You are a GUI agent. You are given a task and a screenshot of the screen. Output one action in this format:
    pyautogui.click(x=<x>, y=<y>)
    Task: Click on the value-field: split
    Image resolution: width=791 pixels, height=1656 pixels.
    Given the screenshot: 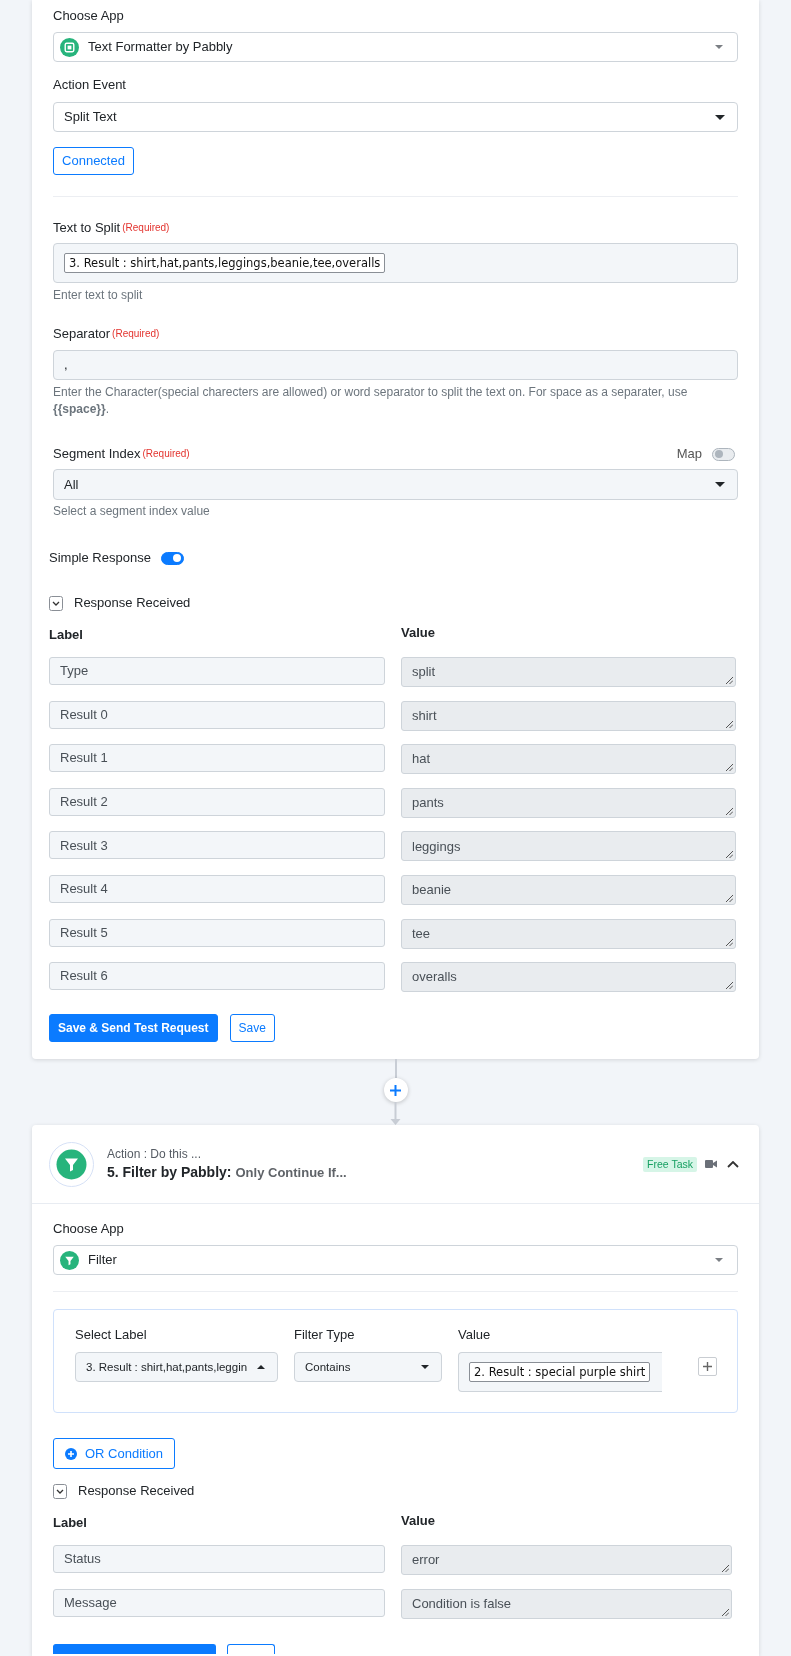 What is the action you would take?
    pyautogui.click(x=568, y=672)
    